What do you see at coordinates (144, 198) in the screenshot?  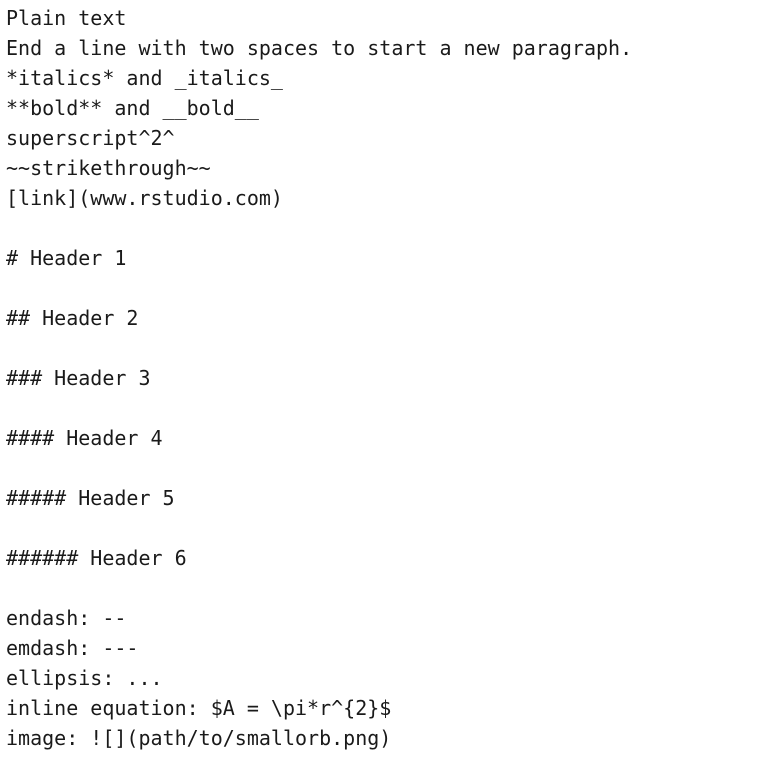 I see `text-line-link: [link](www.rstudio.com)` at bounding box center [144, 198].